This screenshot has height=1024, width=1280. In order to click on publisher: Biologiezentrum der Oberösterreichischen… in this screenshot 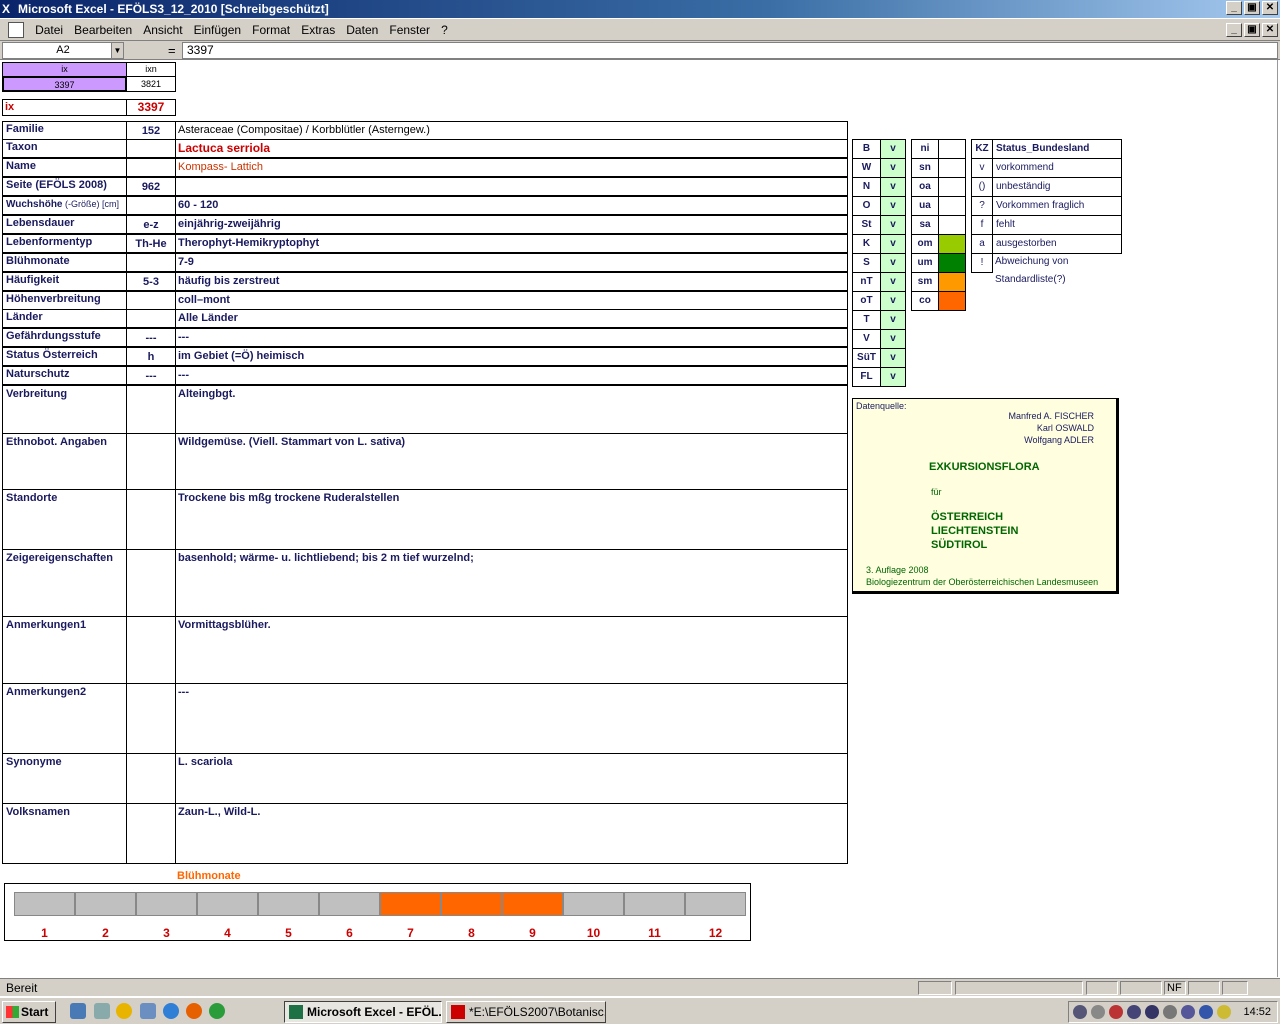, I will do `click(982, 582)`.